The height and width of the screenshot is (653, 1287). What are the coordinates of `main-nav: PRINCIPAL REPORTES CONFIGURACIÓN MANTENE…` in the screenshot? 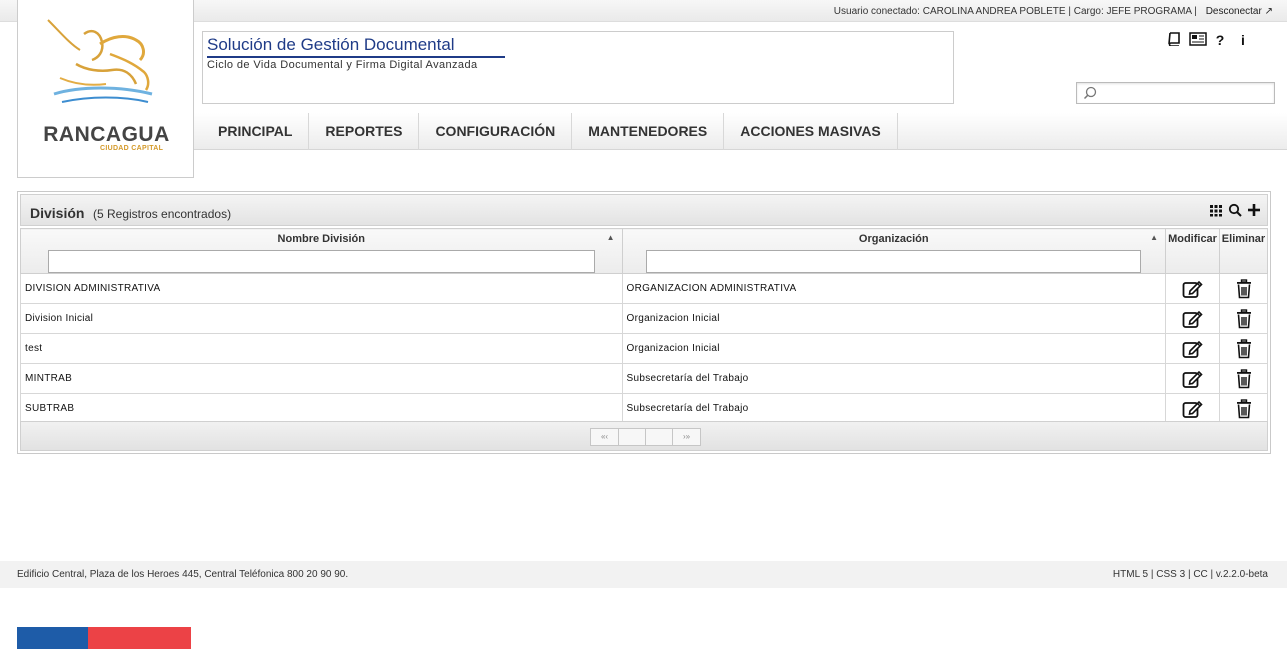 It's located at (740, 131).